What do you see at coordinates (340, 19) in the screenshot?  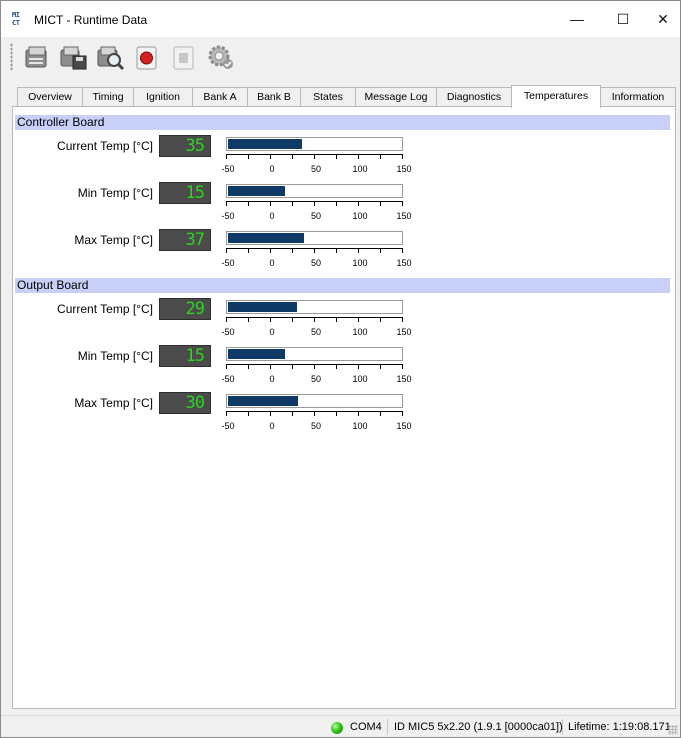 I see `title-bar: MI CT MICT - Runtime Data — ☐ ✕` at bounding box center [340, 19].